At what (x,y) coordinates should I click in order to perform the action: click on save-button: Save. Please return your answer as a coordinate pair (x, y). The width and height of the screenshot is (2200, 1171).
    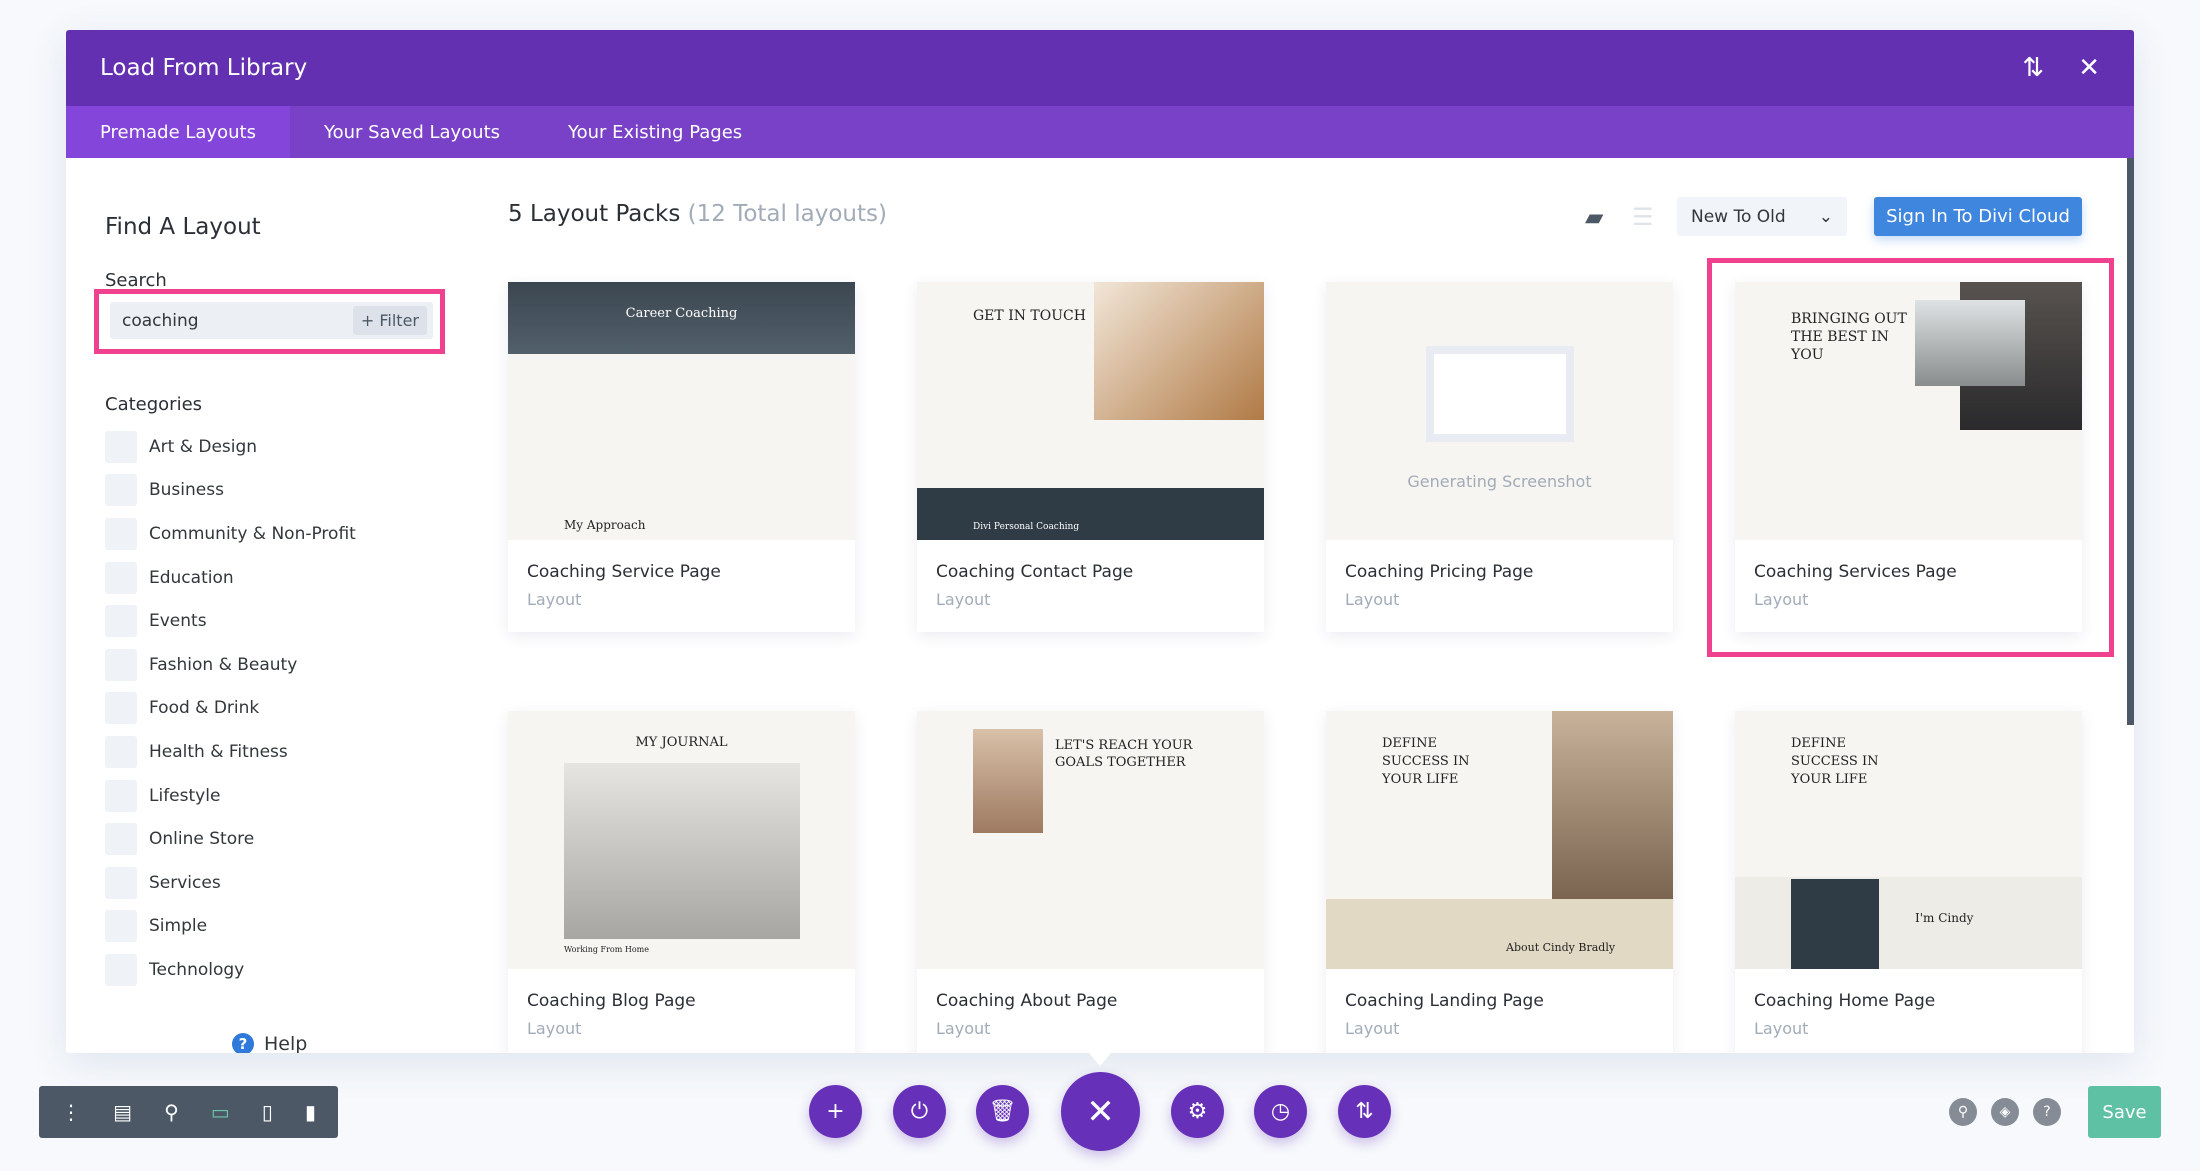
    Looking at the image, I should click on (2124, 1112).